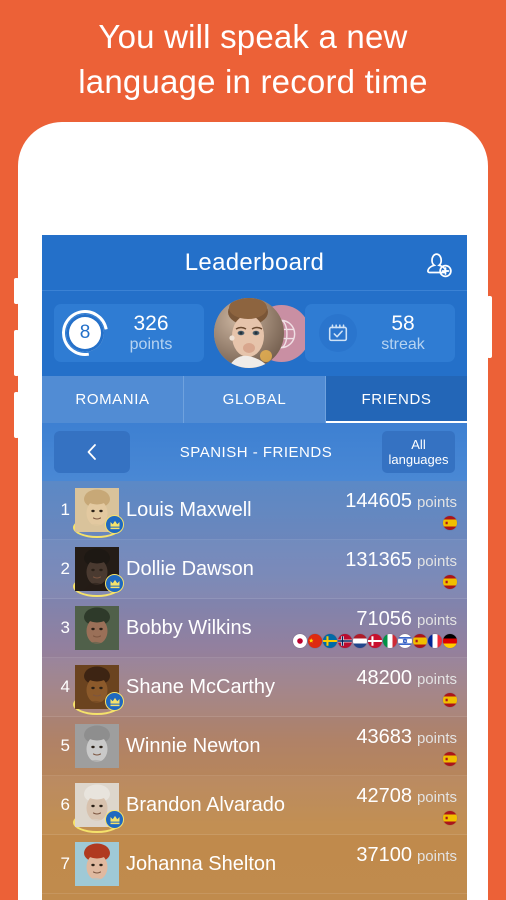 Image resolution: width=506 pixels, height=900 pixels. Describe the element at coordinates (360, 641) in the screenshot. I see `flag-netherlands-icon` at that location.